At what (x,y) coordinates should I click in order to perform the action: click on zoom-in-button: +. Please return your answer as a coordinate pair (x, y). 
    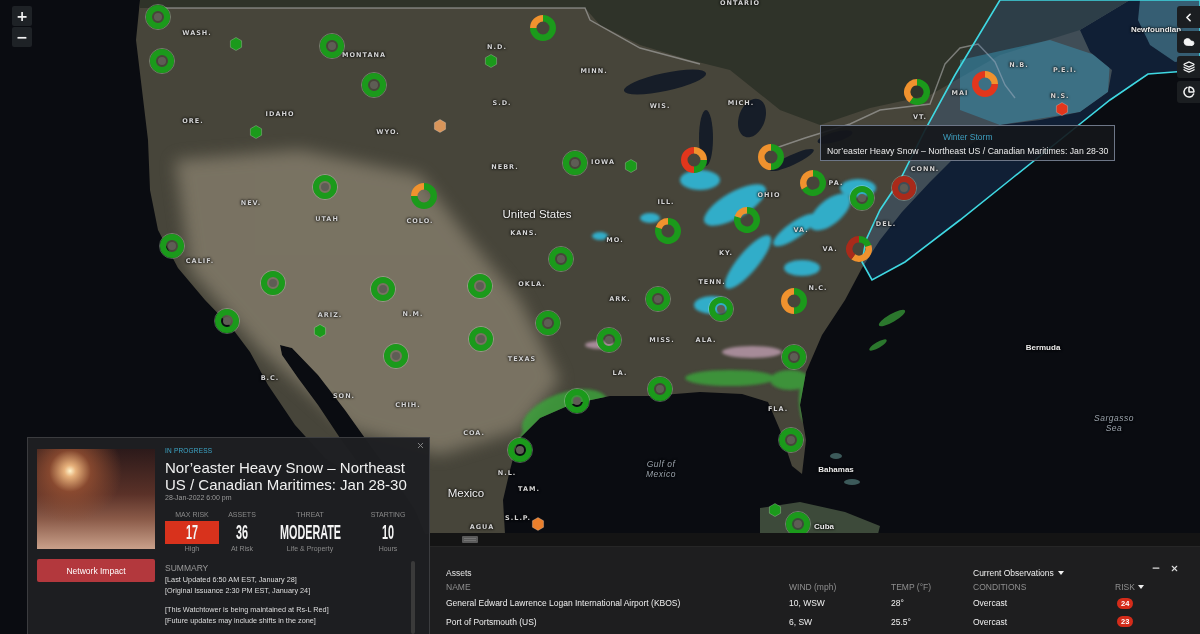
    Looking at the image, I should click on (22, 16).